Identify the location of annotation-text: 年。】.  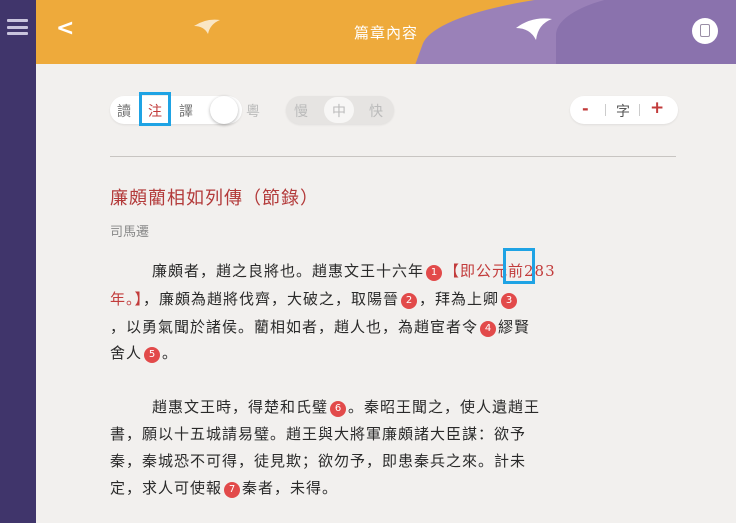
(127, 299).